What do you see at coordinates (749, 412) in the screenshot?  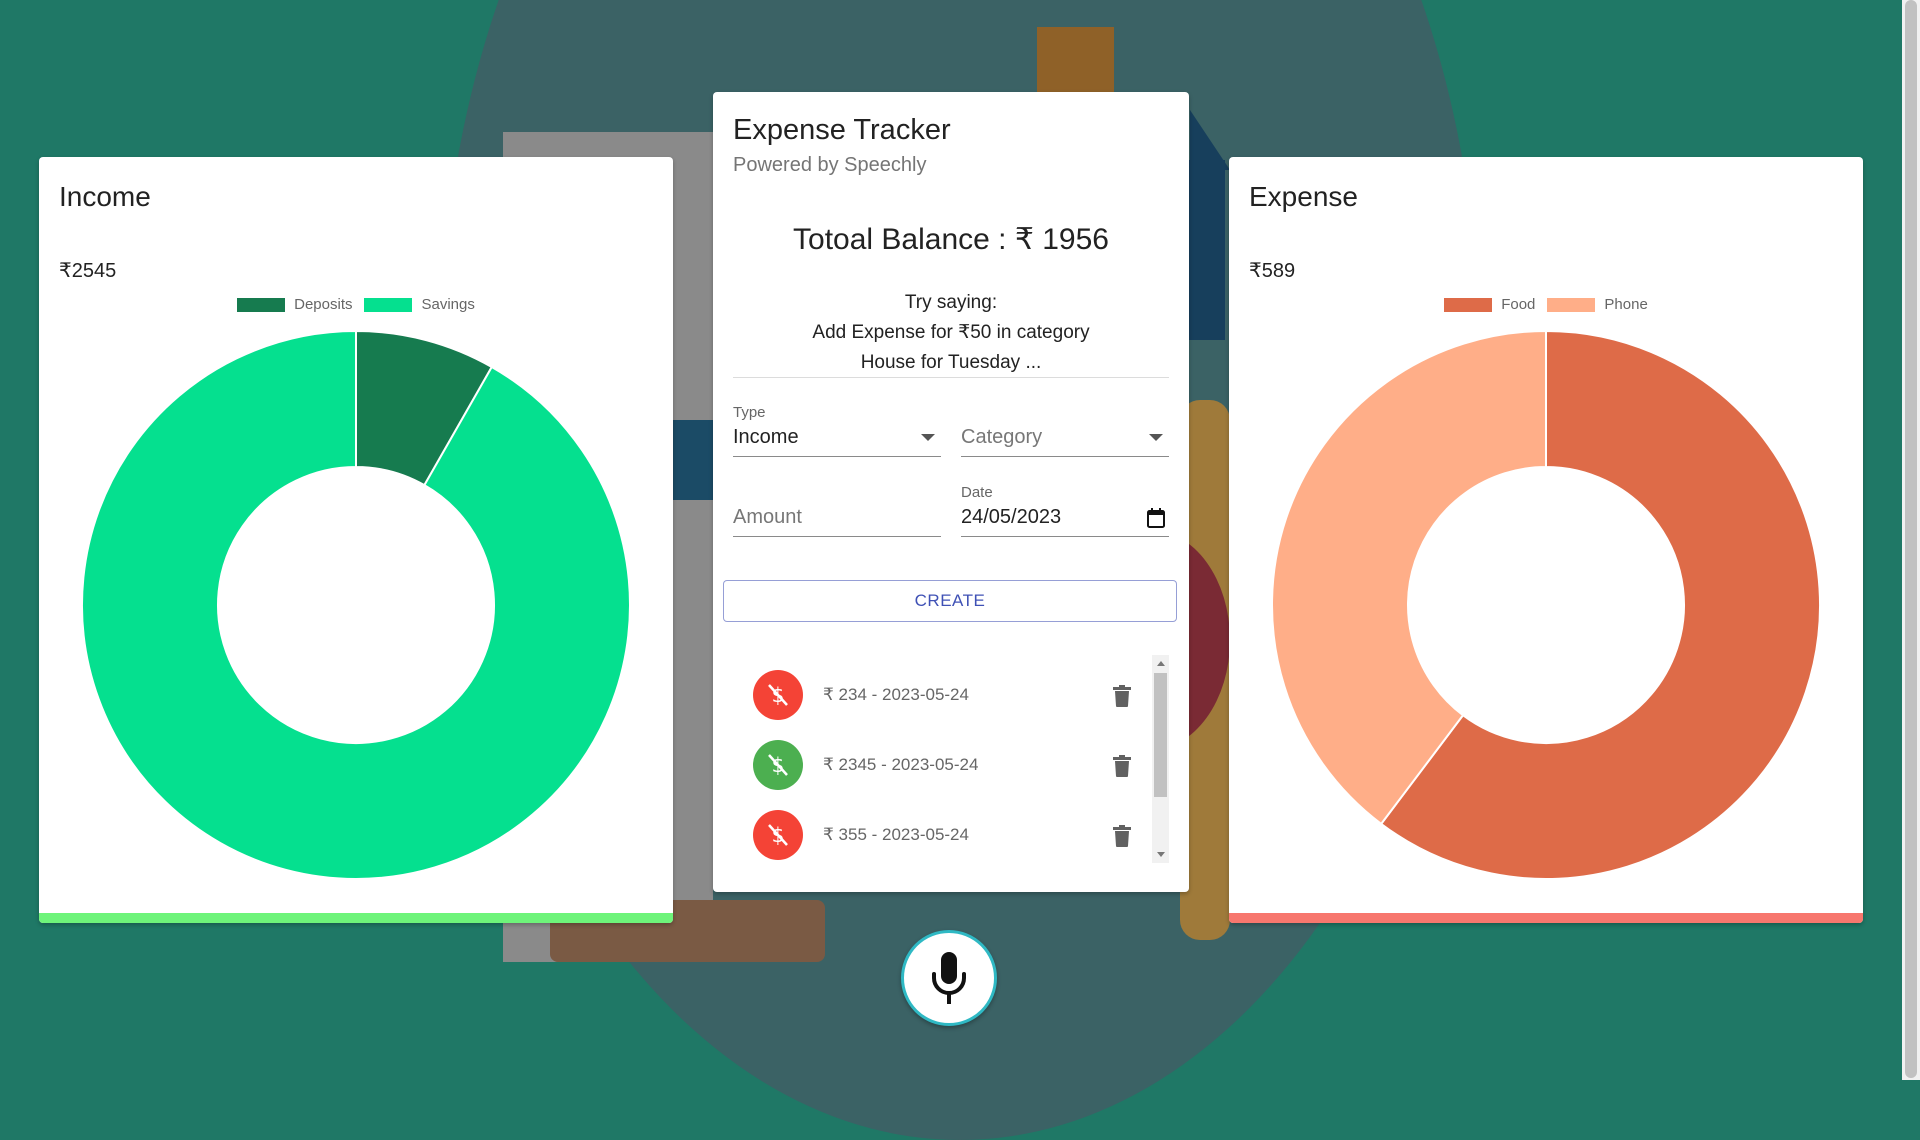 I see `type-label: Type` at bounding box center [749, 412].